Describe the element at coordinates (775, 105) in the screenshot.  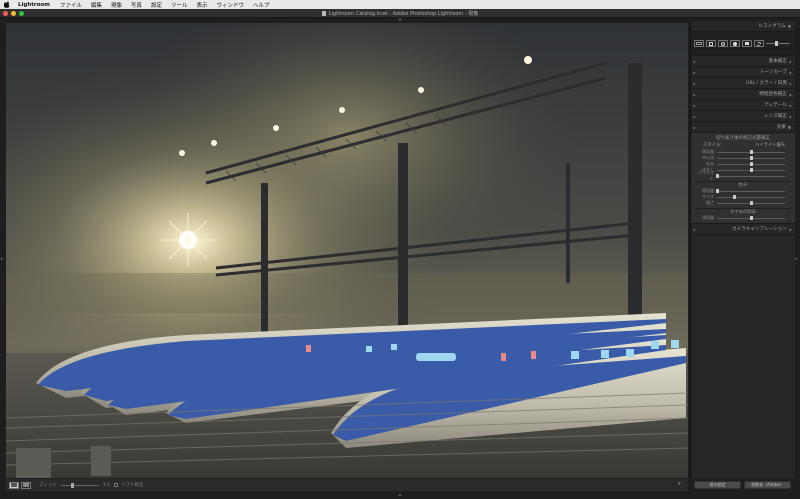
I see `section-label: ディテール` at that location.